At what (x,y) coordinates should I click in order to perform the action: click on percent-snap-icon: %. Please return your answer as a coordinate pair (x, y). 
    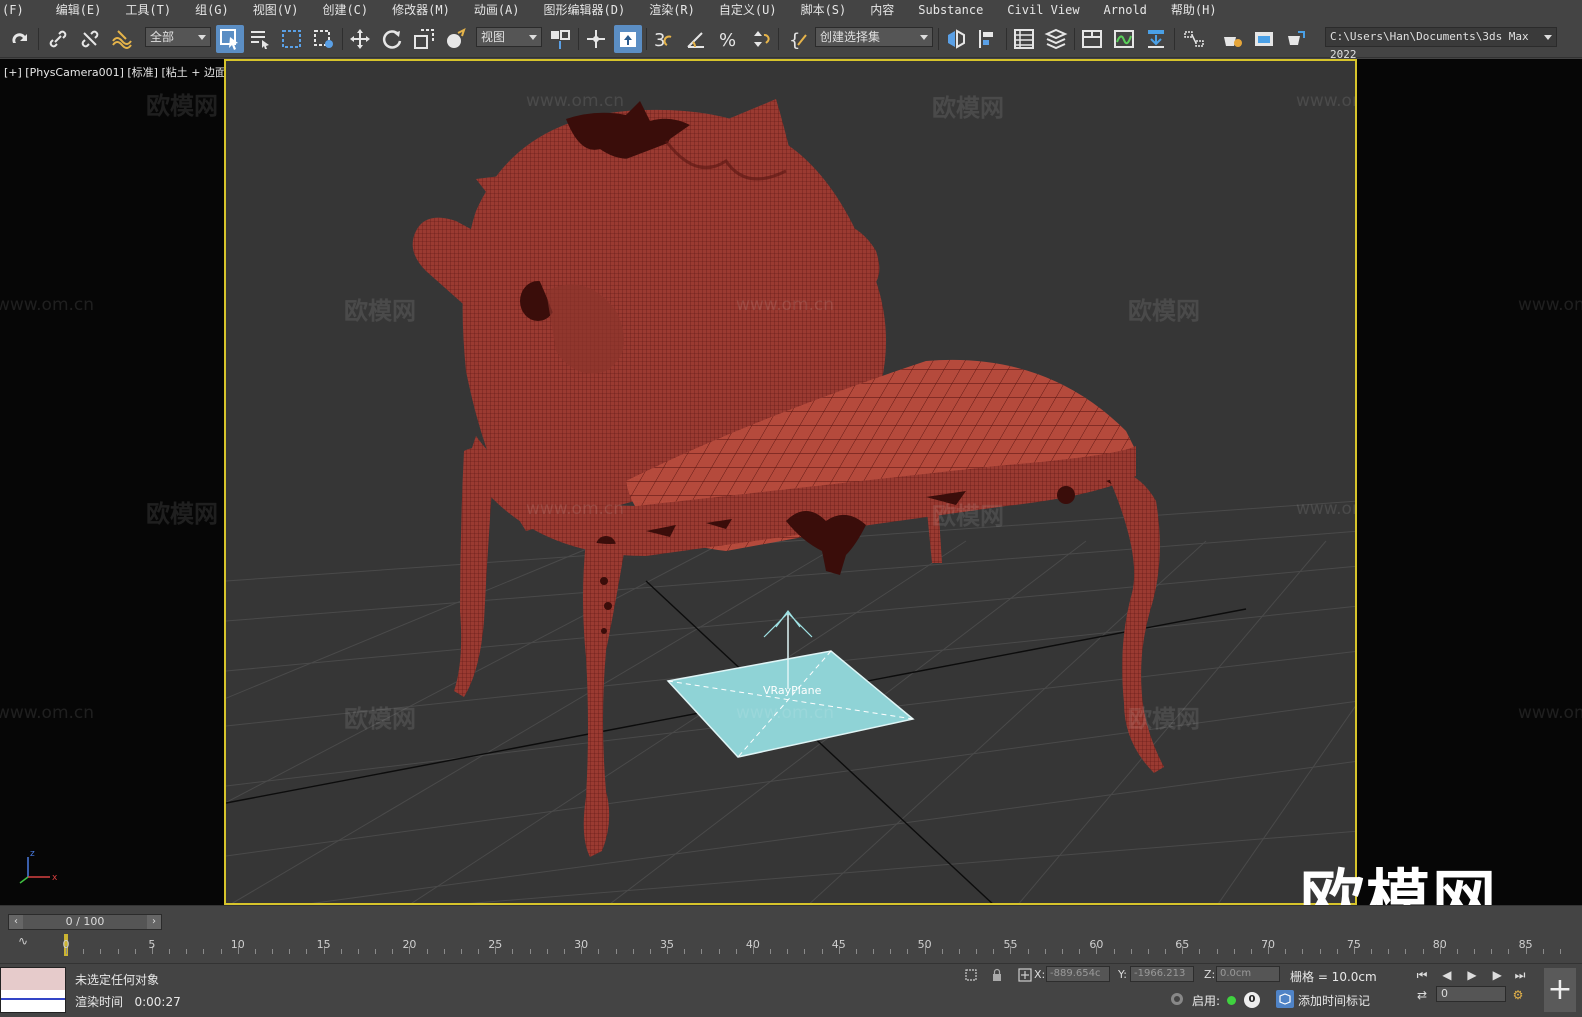
    Looking at the image, I should click on (728, 39).